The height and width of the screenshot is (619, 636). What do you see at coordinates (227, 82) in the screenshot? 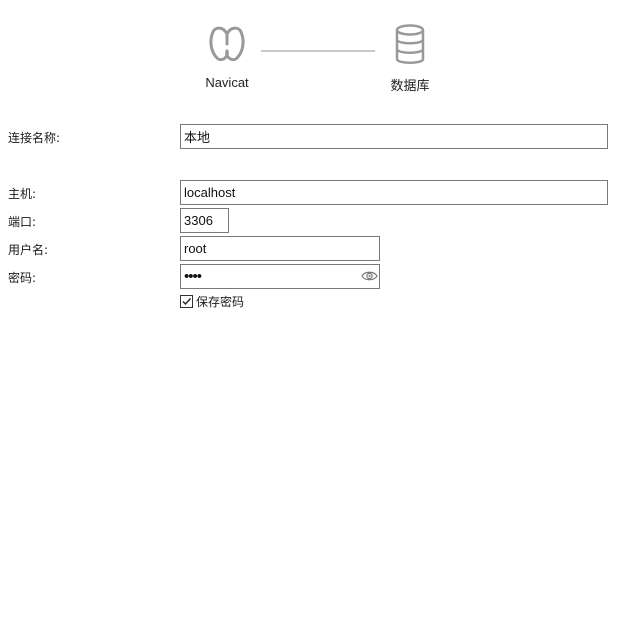
I see `step-navicat-label: Navicat` at bounding box center [227, 82].